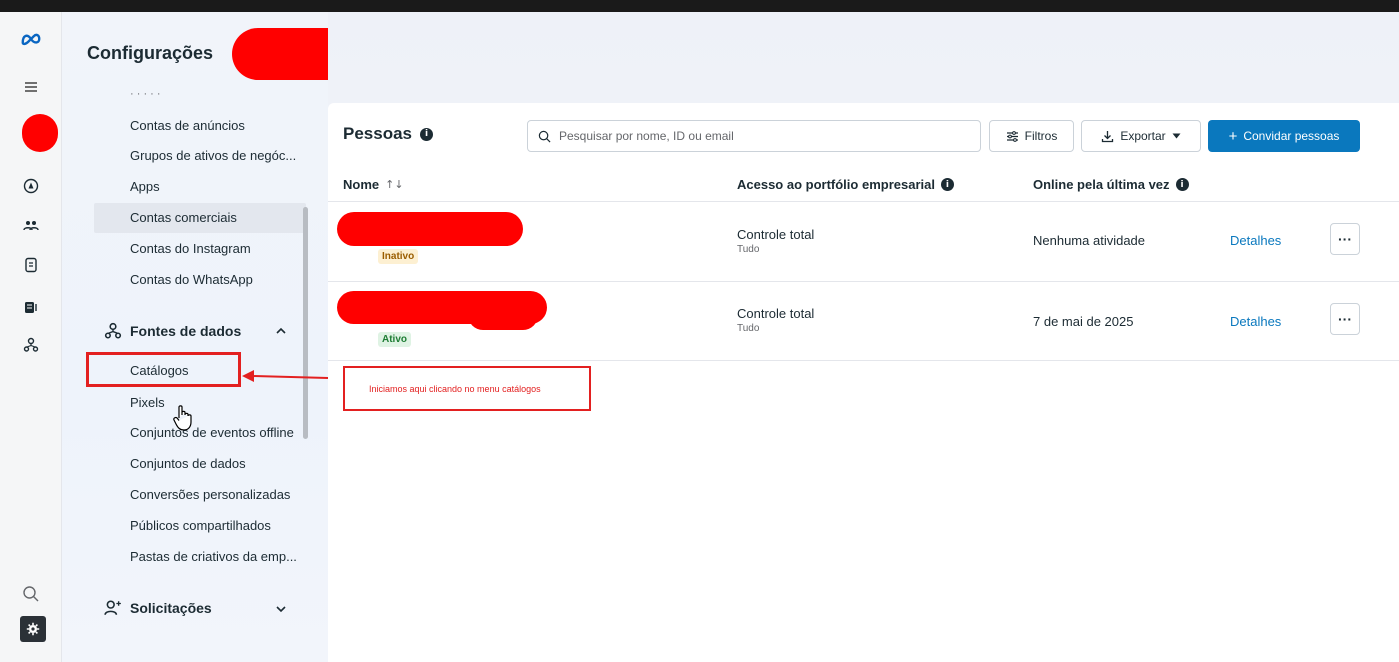 The image size is (1399, 662). I want to click on status-badge: Inativo, so click(398, 256).